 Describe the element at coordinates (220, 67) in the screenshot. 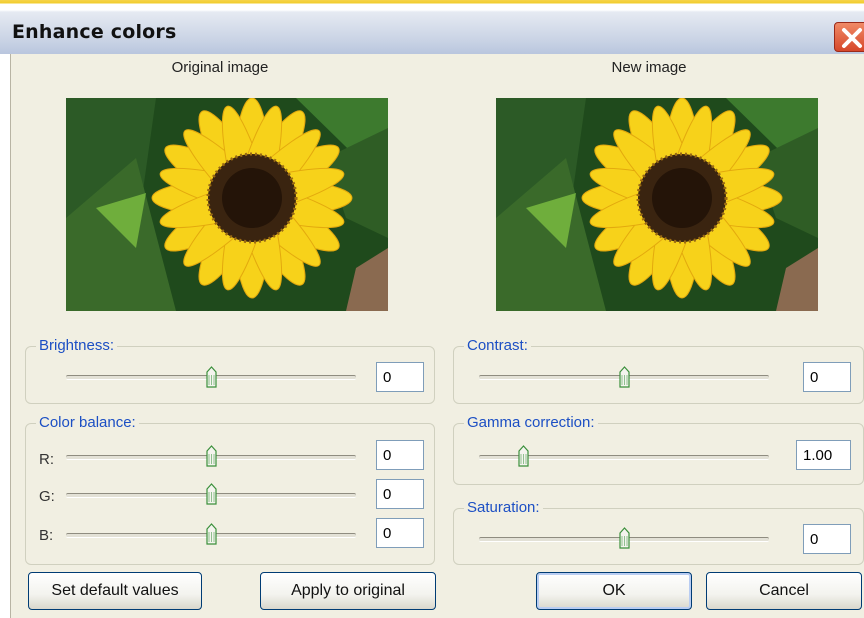

I see `original-image-label: Original image` at that location.